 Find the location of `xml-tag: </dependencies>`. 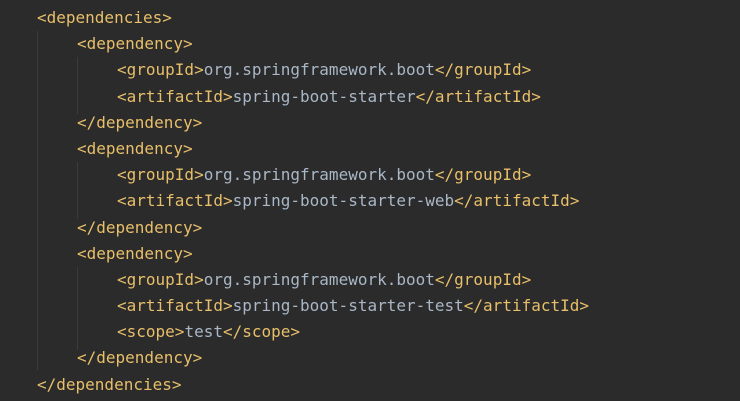

xml-tag: </dependencies> is located at coordinates (109, 384).